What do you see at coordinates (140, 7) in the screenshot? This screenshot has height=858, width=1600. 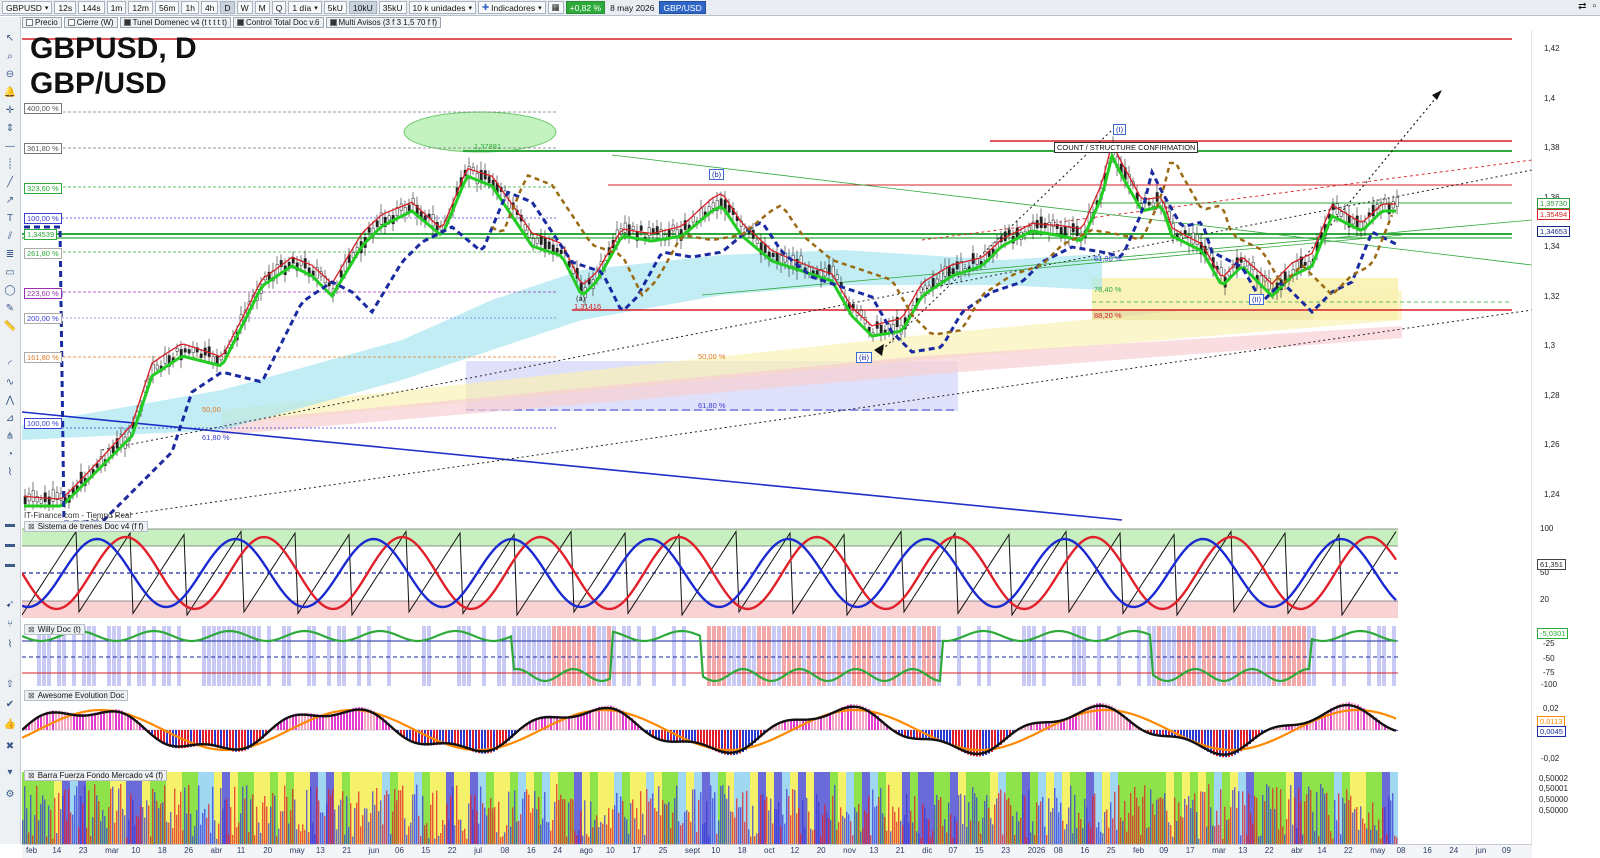 I see `interval-12m-button: 12m` at bounding box center [140, 7].